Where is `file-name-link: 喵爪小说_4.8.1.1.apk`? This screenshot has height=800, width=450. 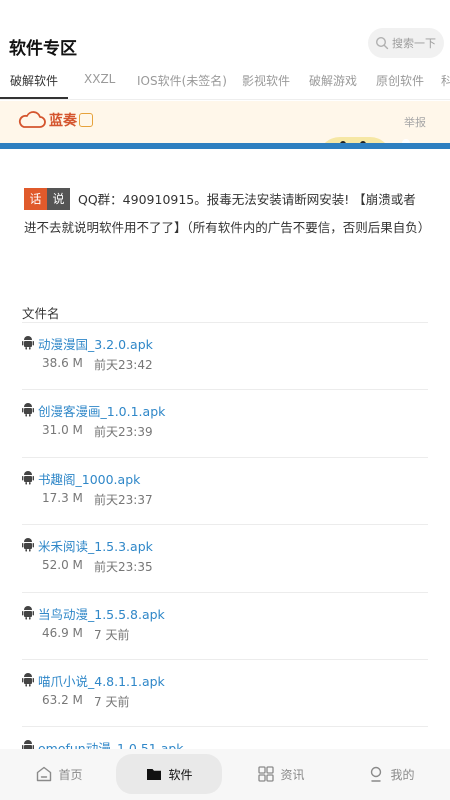
file-name-link: 喵爪小说_4.8.1.1.apk is located at coordinates (101, 680).